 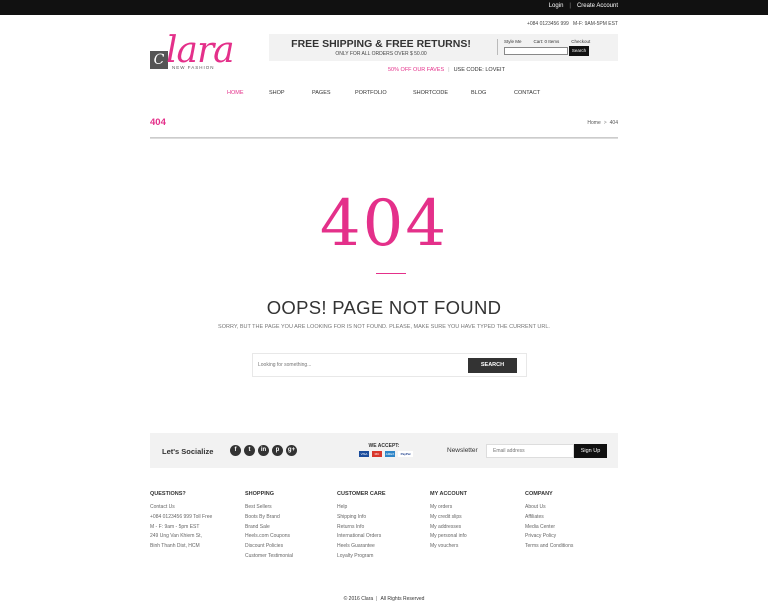 What do you see at coordinates (402, 599) in the screenshot?
I see `rights-text: All Rights Reserved` at bounding box center [402, 599].